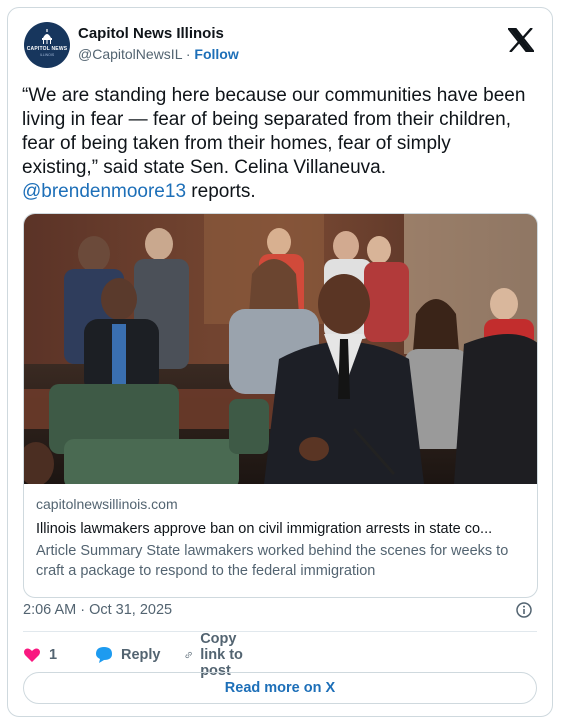 This screenshot has width=564, height=726. What do you see at coordinates (47, 45) in the screenshot?
I see `avatar: CAPITOL NEWS ILLINOIS` at bounding box center [47, 45].